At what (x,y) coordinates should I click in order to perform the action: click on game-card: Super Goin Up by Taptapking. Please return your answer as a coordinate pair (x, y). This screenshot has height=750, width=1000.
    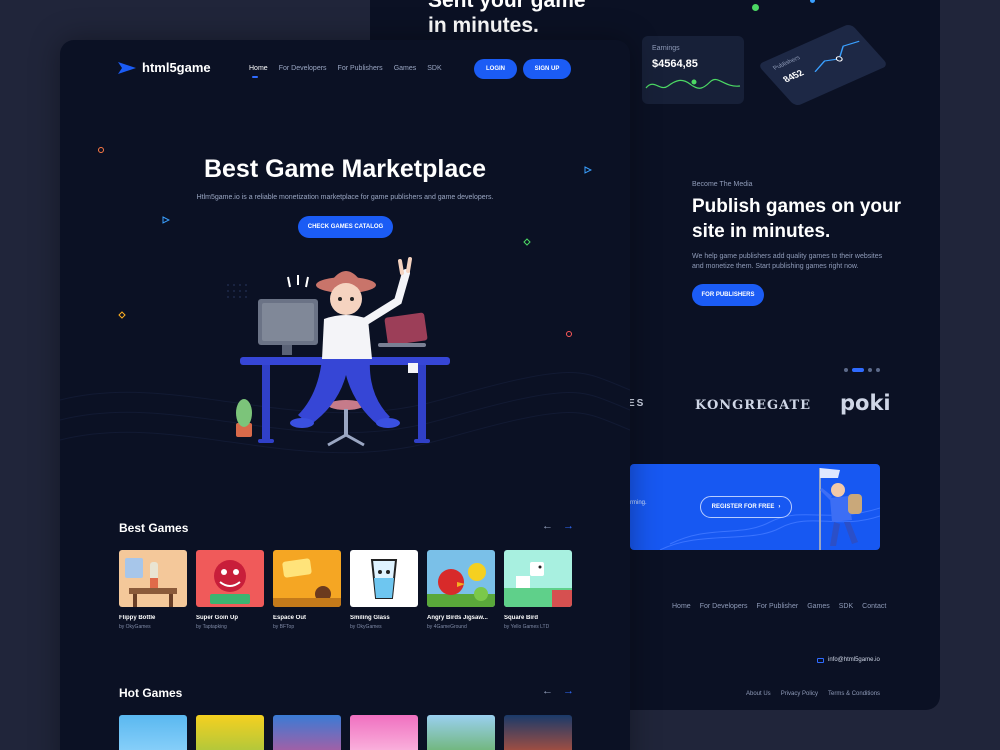
    Looking at the image, I should click on (230, 590).